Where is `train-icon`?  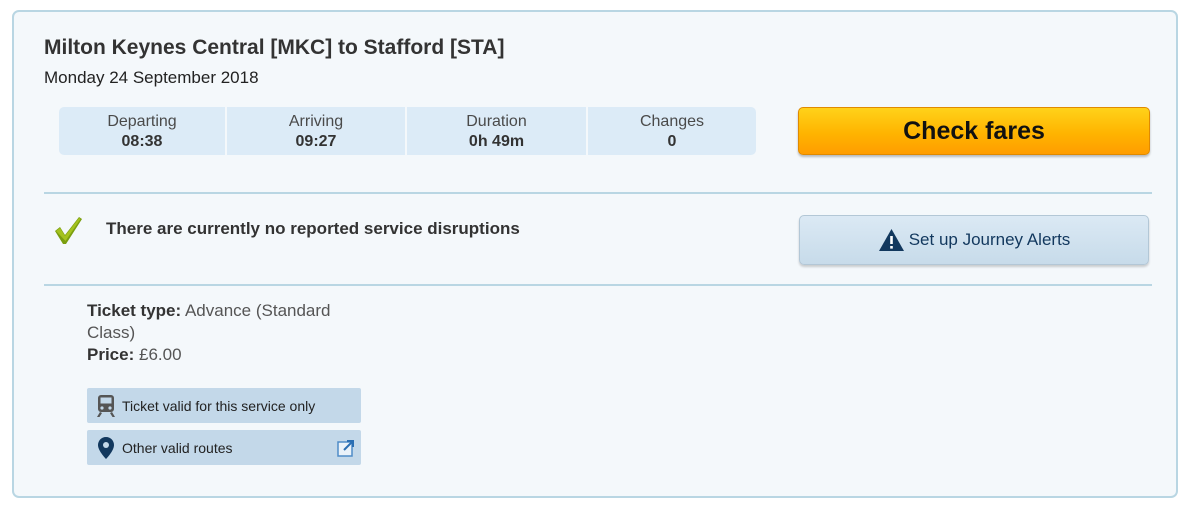 train-icon is located at coordinates (106, 405).